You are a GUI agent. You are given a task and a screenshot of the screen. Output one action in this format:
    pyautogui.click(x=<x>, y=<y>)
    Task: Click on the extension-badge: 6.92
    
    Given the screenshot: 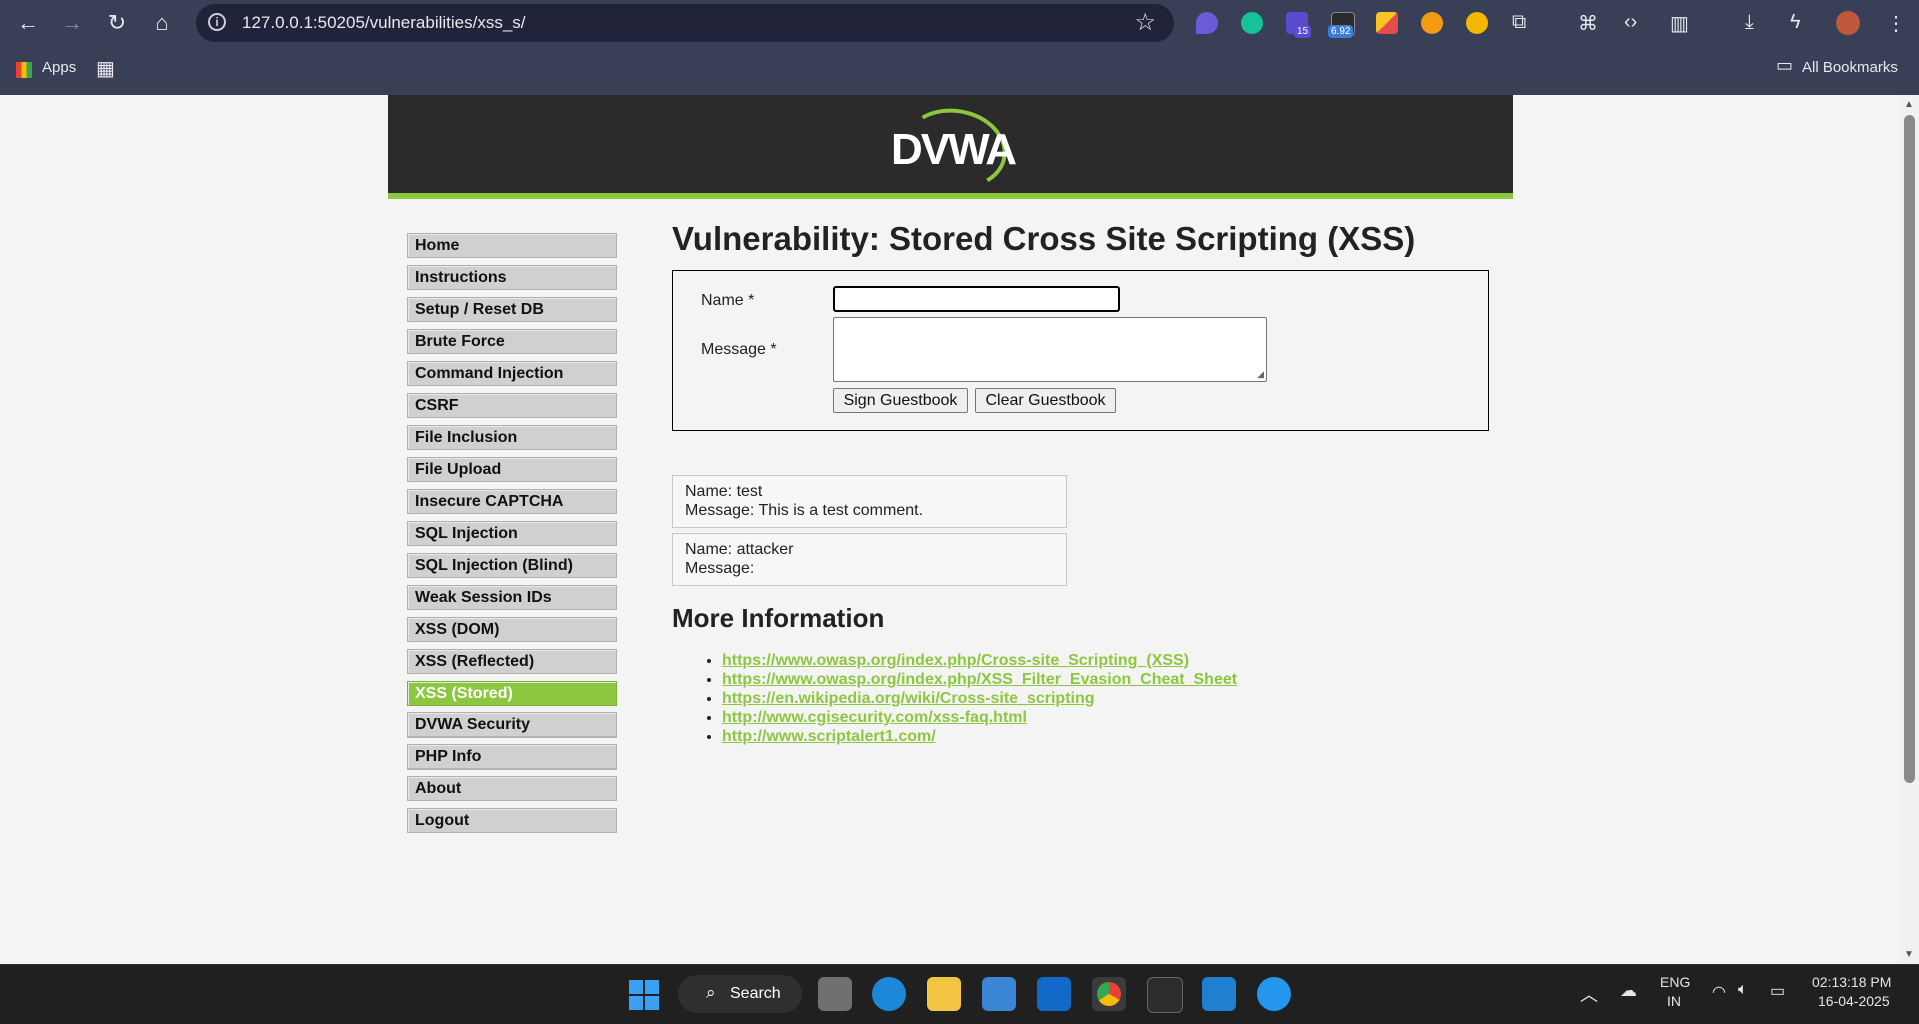 What is the action you would take?
    pyautogui.click(x=1341, y=31)
    